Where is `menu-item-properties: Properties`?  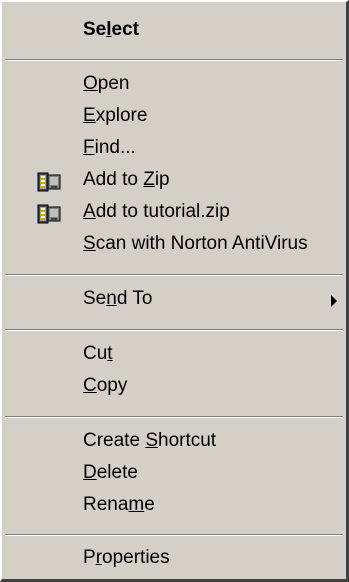 menu-item-properties: Properties is located at coordinates (174, 559).